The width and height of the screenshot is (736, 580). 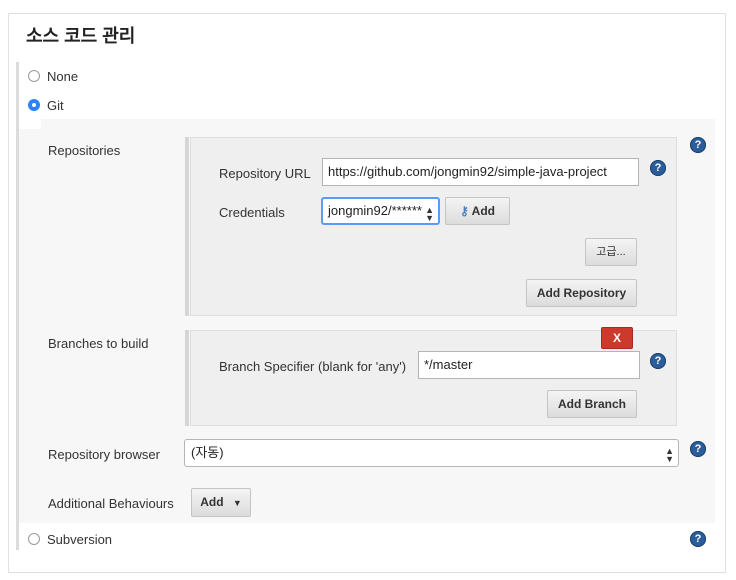 I want to click on frame-right-border, so click(x=725, y=293).